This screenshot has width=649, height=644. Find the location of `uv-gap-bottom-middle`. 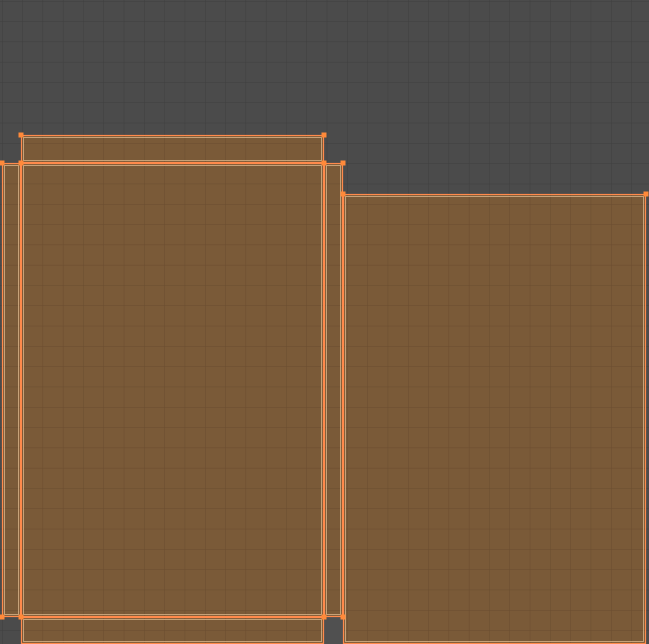

uv-gap-bottom-middle is located at coordinates (333, 630).